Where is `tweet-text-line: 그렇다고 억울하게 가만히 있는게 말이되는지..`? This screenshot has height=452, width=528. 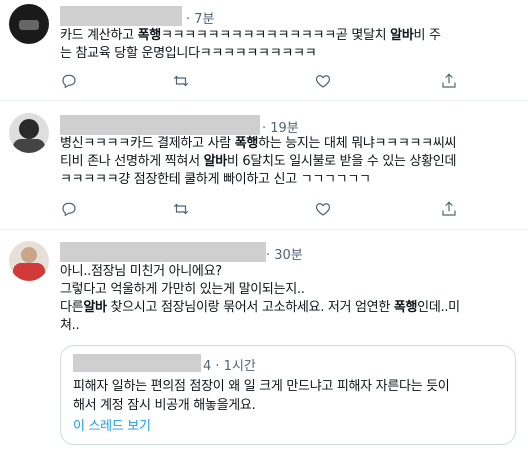
tweet-text-line: 그렇다고 억울하게 가만히 있는게 말이되는지.. is located at coordinates (182, 289).